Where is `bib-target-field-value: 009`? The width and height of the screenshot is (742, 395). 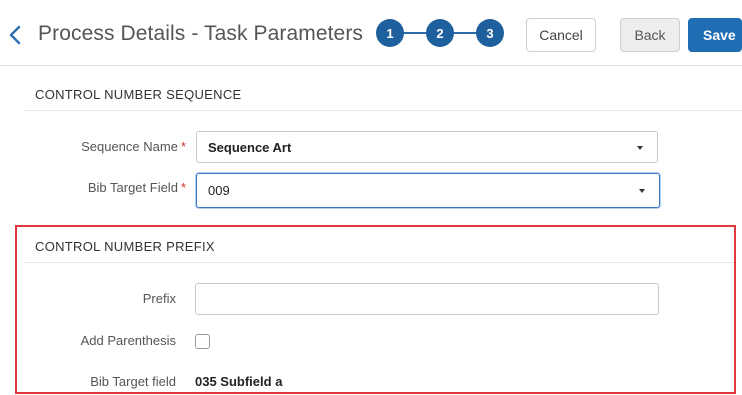
bib-target-field-value: 009 is located at coordinates (219, 190).